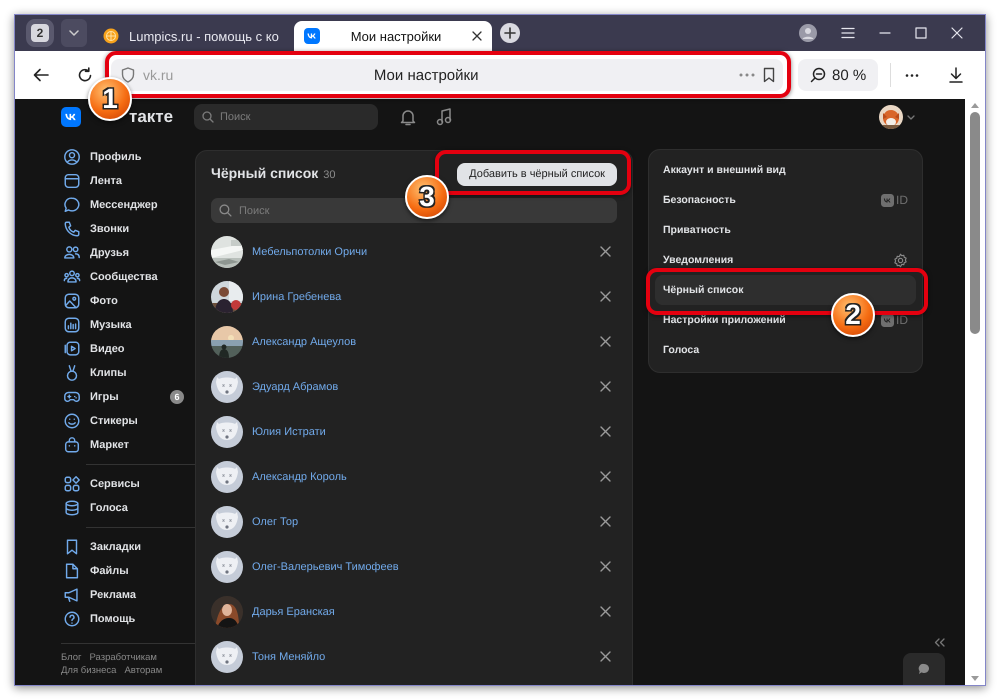 This screenshot has width=1000, height=700. What do you see at coordinates (151, 117) in the screenshot?
I see `logo-text: такте` at bounding box center [151, 117].